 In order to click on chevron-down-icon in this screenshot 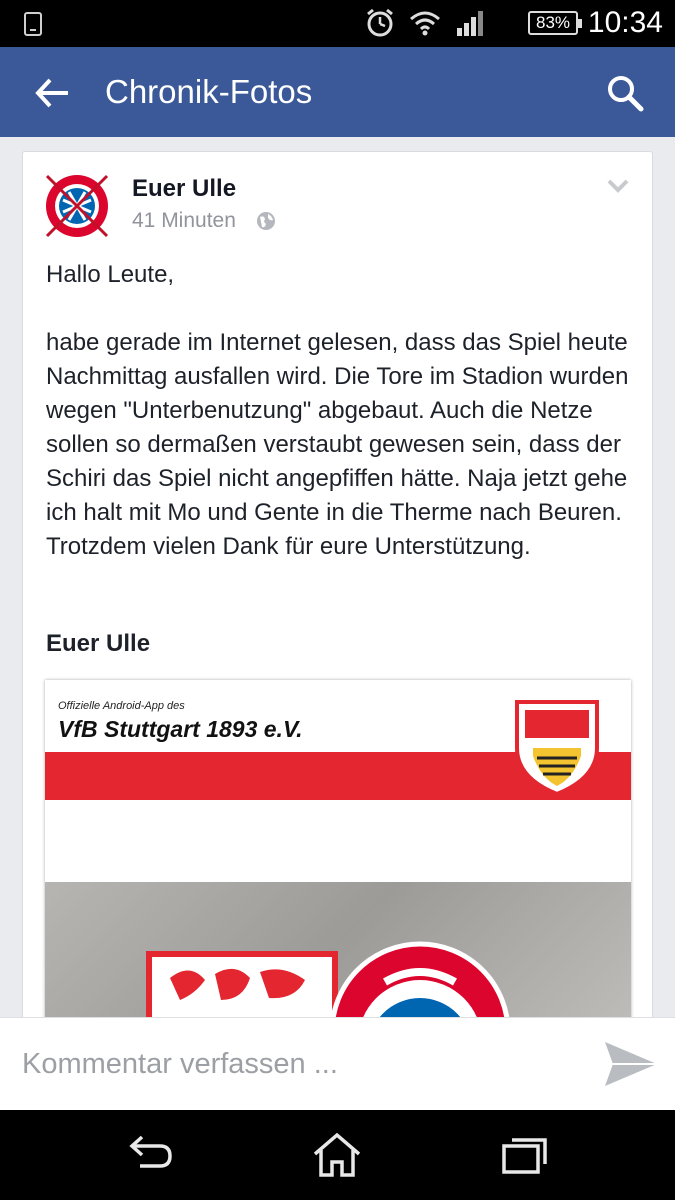, I will do `click(618, 186)`.